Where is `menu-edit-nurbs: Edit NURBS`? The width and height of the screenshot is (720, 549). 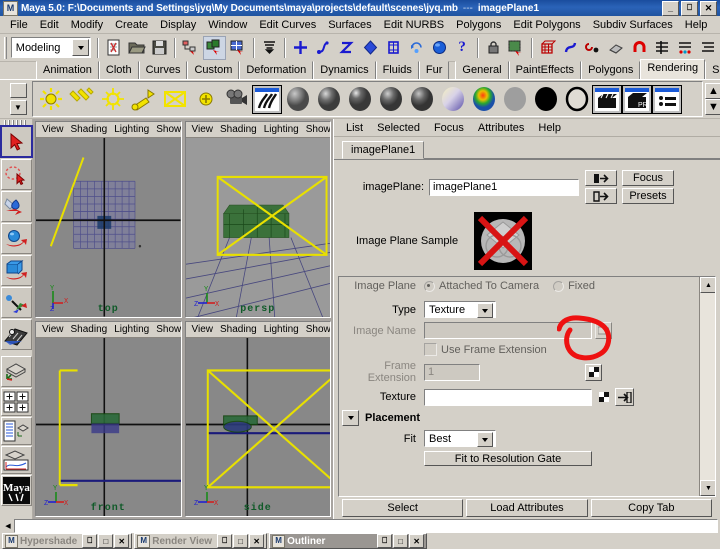
menu-edit-nurbs: Edit NURBS is located at coordinates (414, 25).